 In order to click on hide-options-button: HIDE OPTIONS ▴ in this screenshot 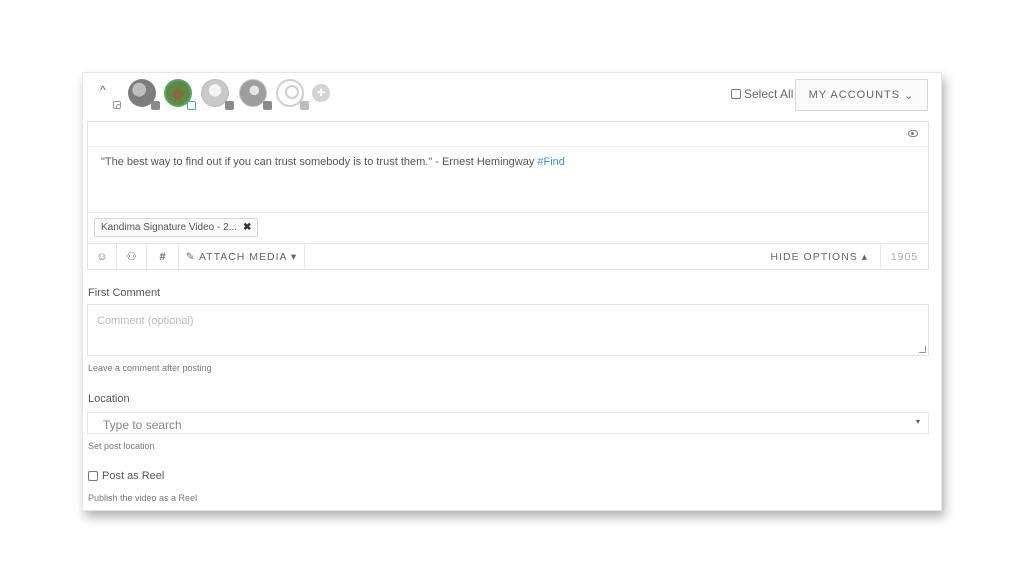, I will do `click(819, 256)`.